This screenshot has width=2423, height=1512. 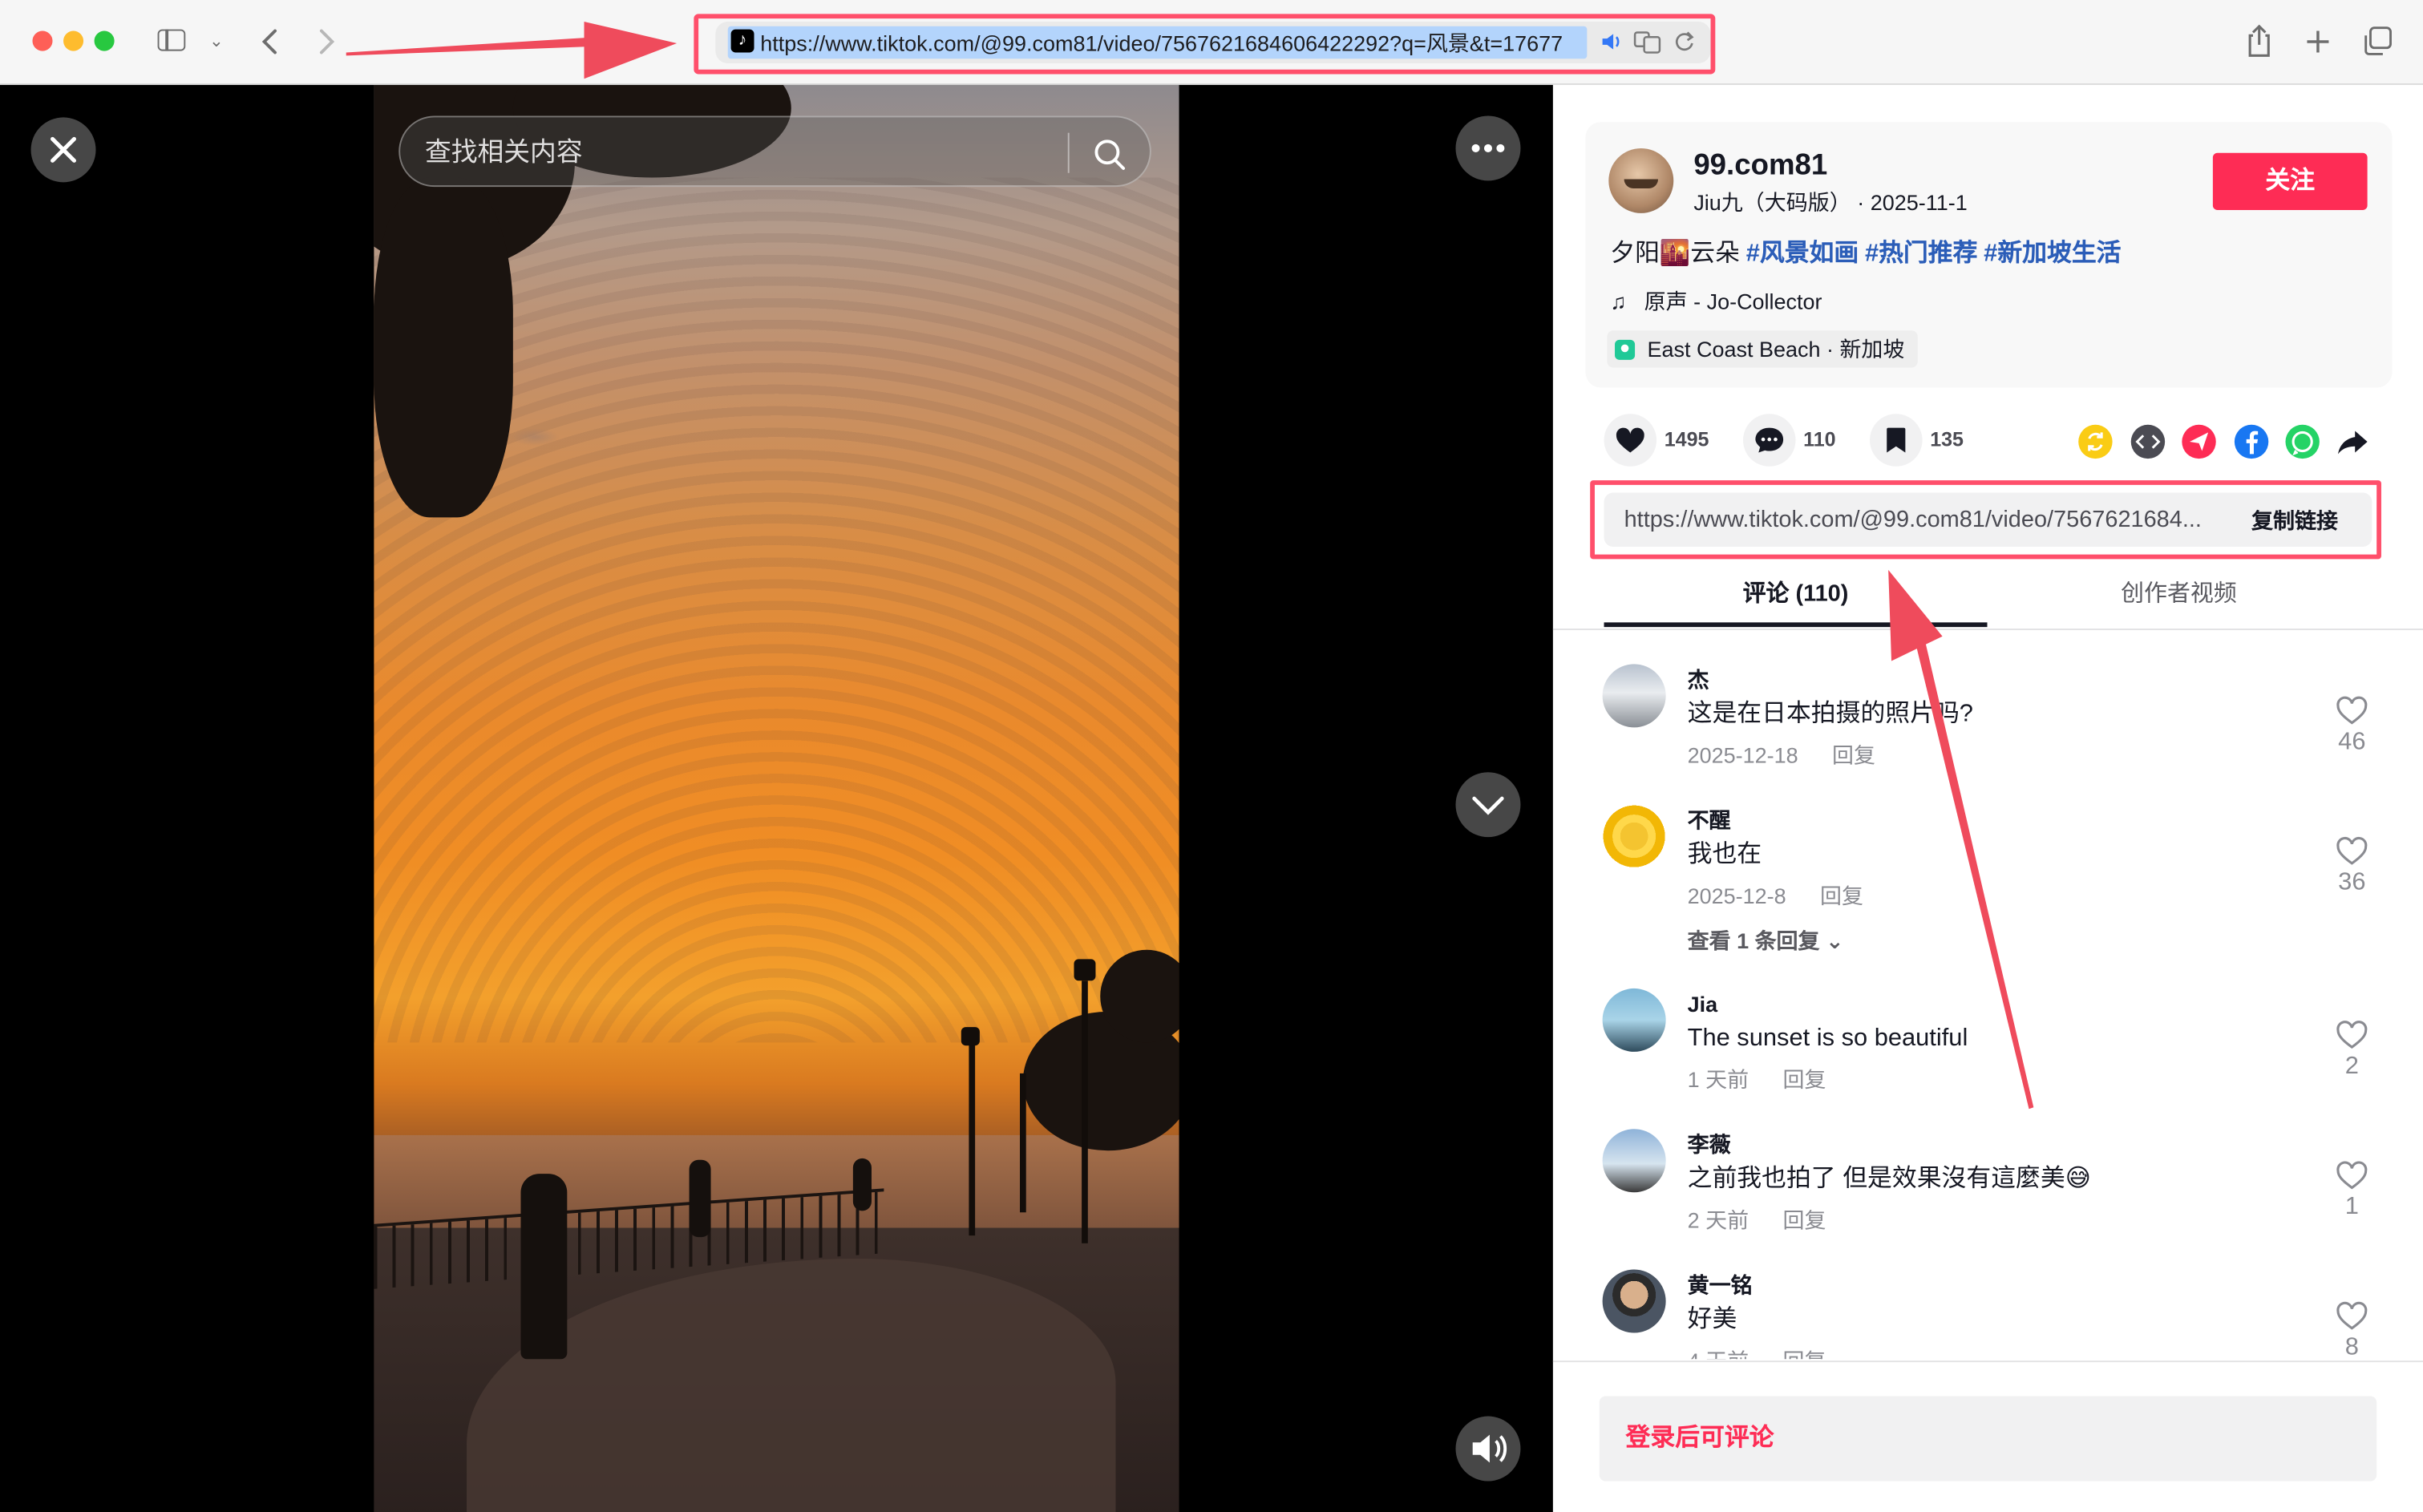 What do you see at coordinates (2378, 42) in the screenshot?
I see `tab-overview-icon` at bounding box center [2378, 42].